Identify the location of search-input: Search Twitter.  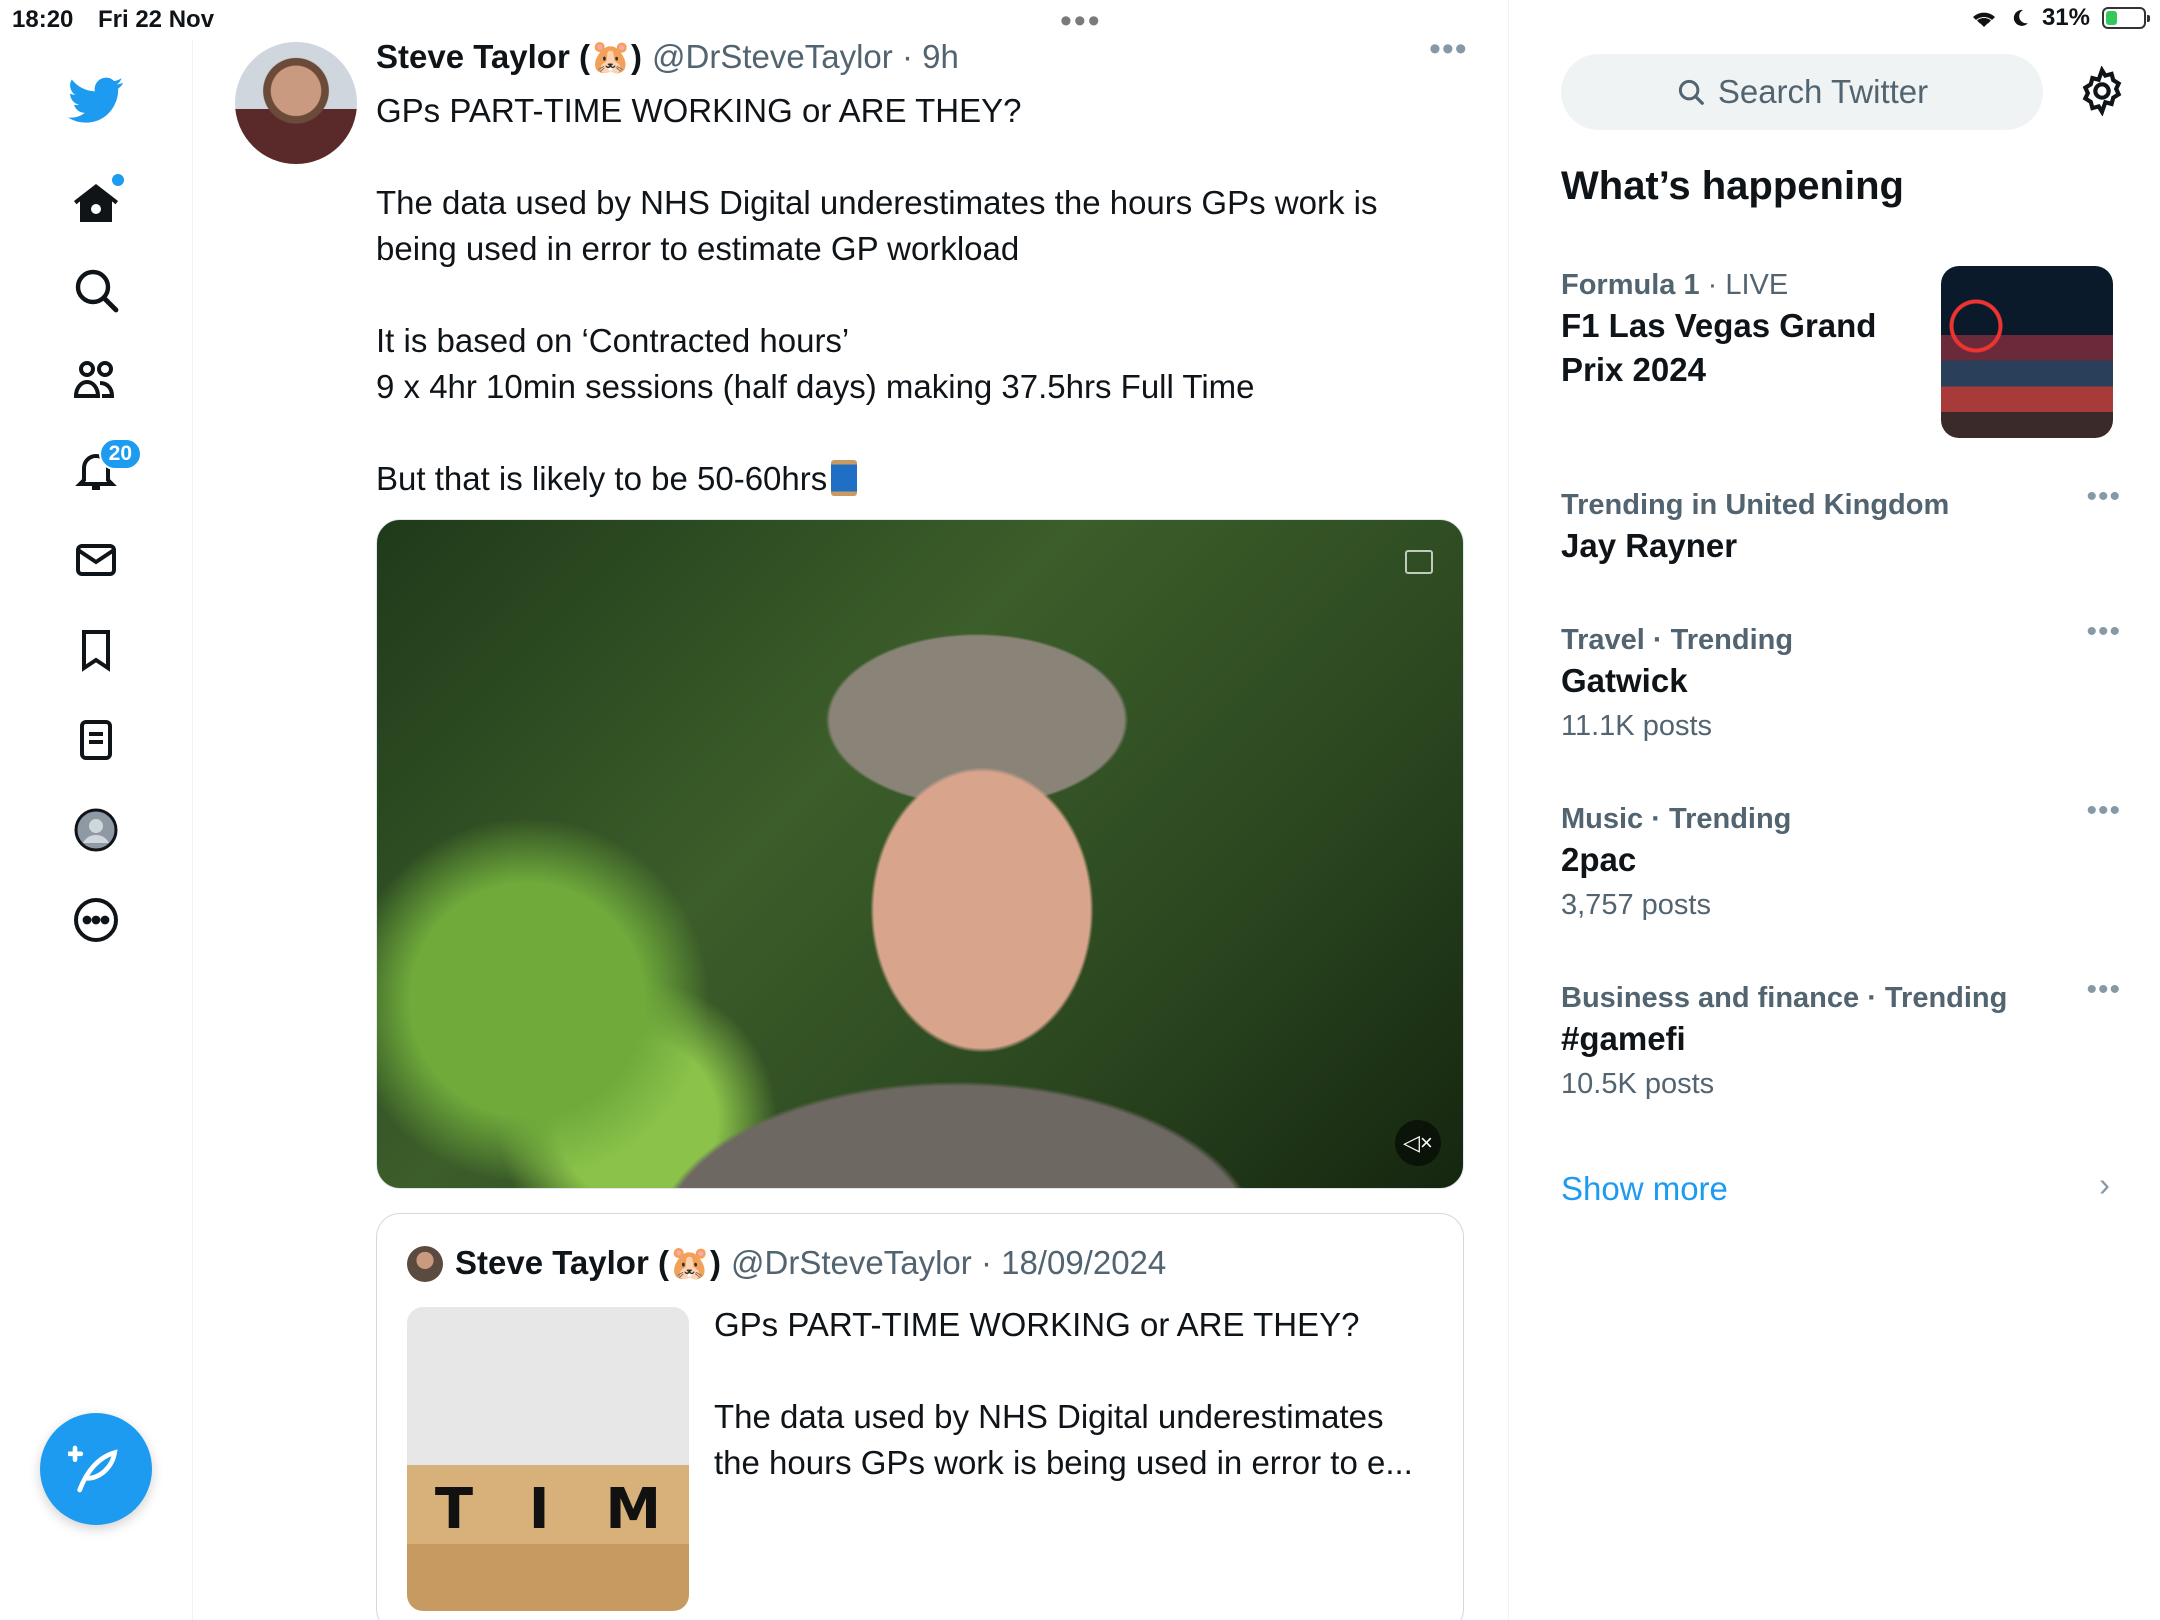
(1802, 92).